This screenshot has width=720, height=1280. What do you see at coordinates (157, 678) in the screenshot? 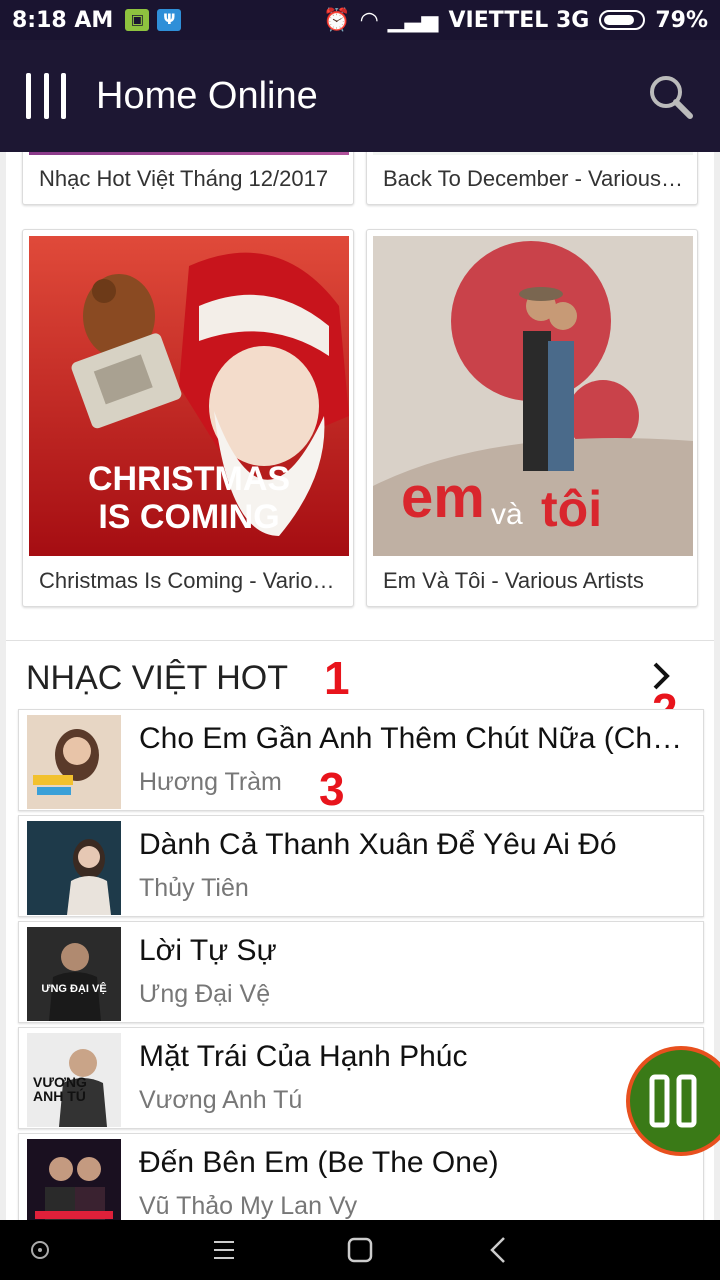
I see `section-title: NHẠC VIỆT HOT` at bounding box center [157, 678].